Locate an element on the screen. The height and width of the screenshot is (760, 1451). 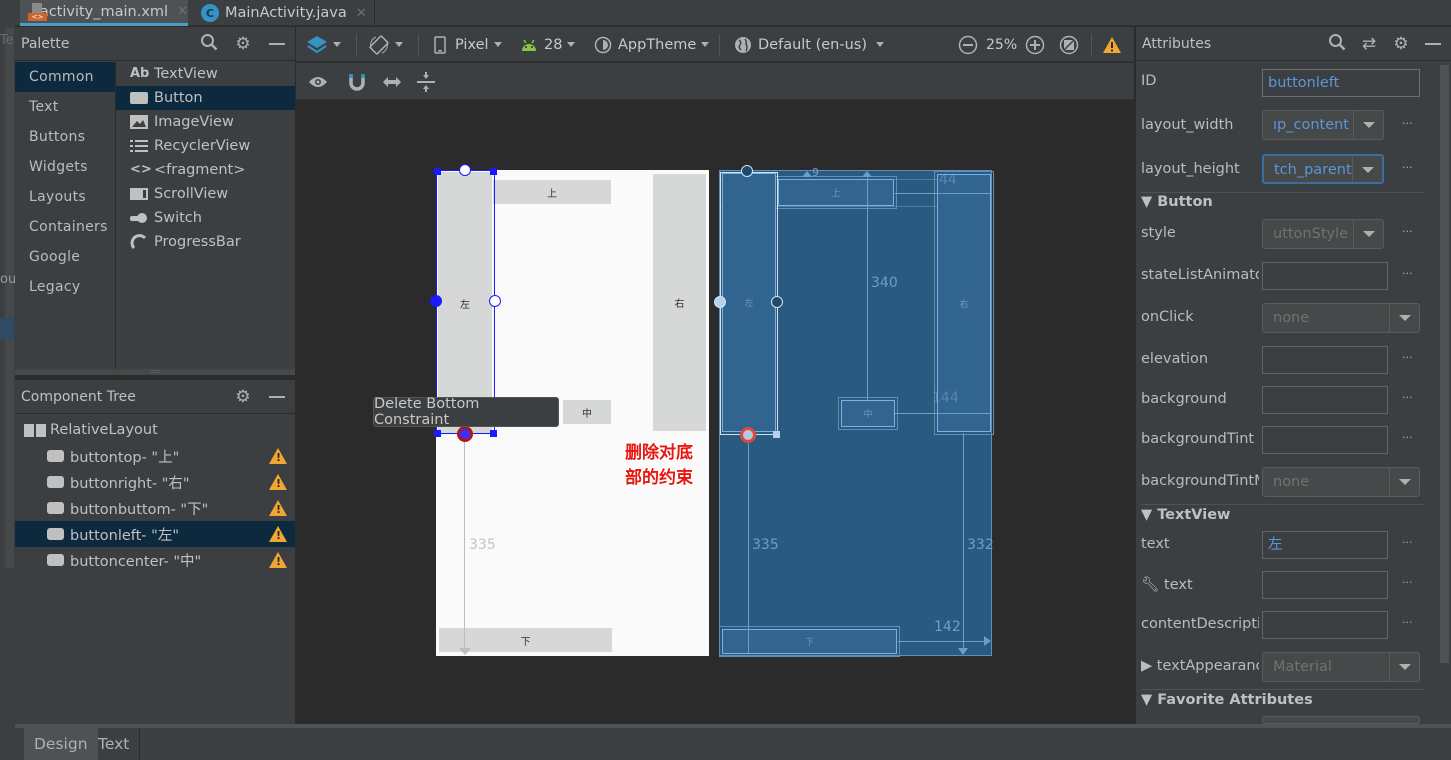
zoom-out-button is located at coordinates (968, 44).